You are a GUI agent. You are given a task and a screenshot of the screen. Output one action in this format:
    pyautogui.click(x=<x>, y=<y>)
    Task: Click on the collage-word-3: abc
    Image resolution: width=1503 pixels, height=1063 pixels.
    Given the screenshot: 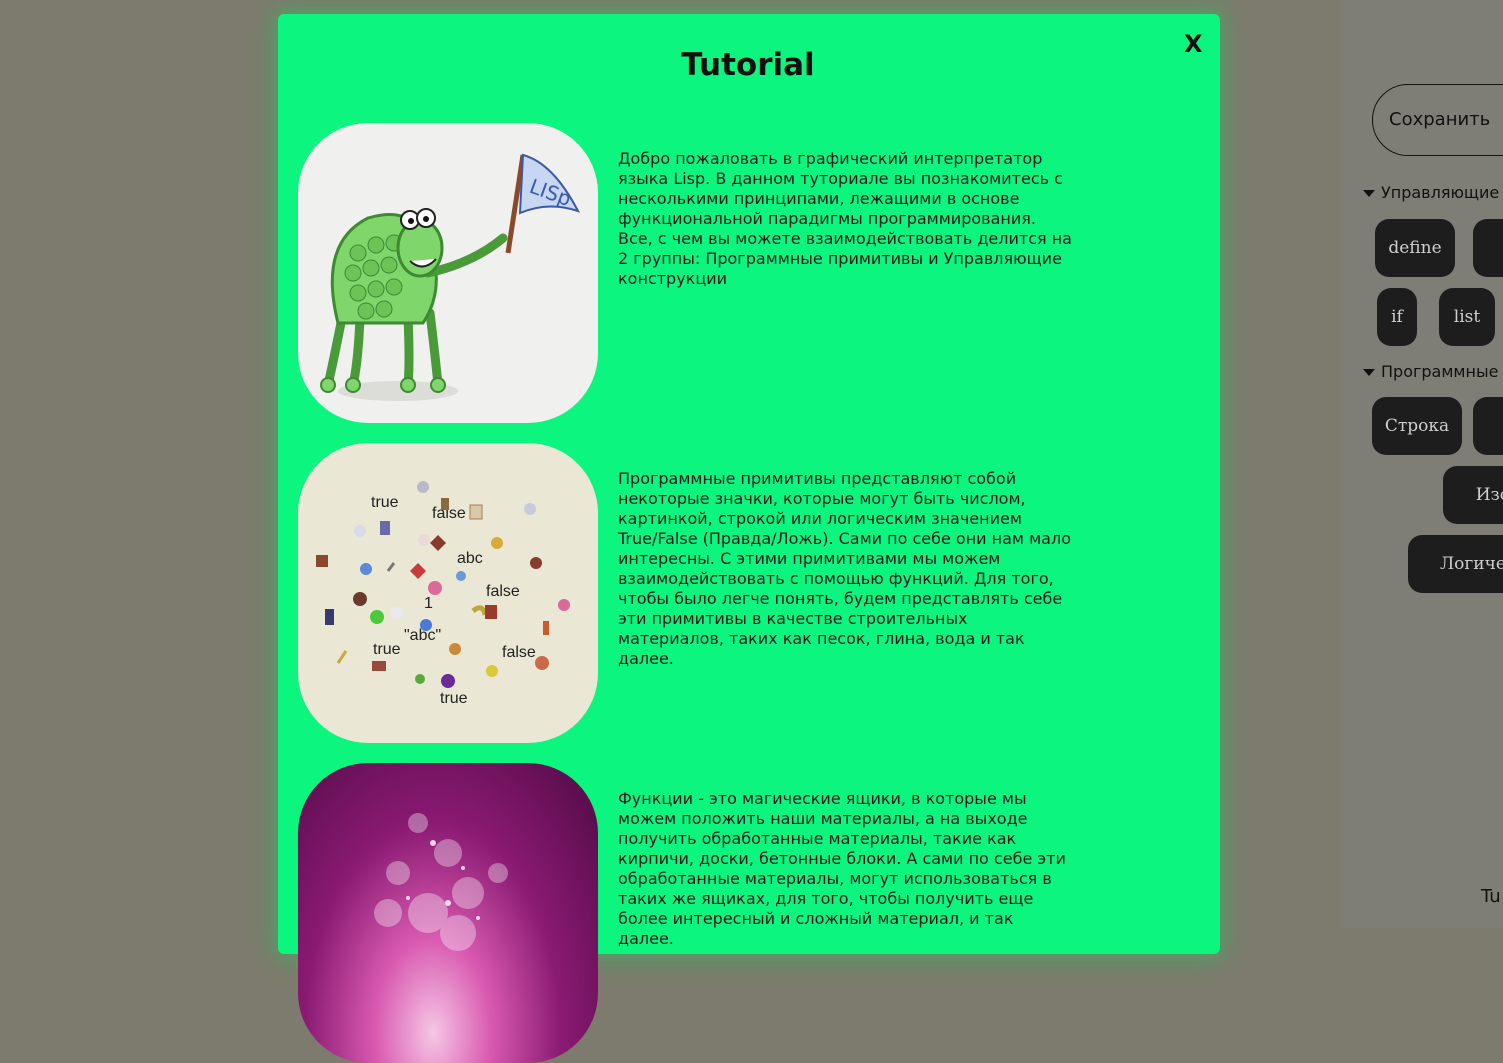 What is the action you would take?
    pyautogui.click(x=470, y=558)
    